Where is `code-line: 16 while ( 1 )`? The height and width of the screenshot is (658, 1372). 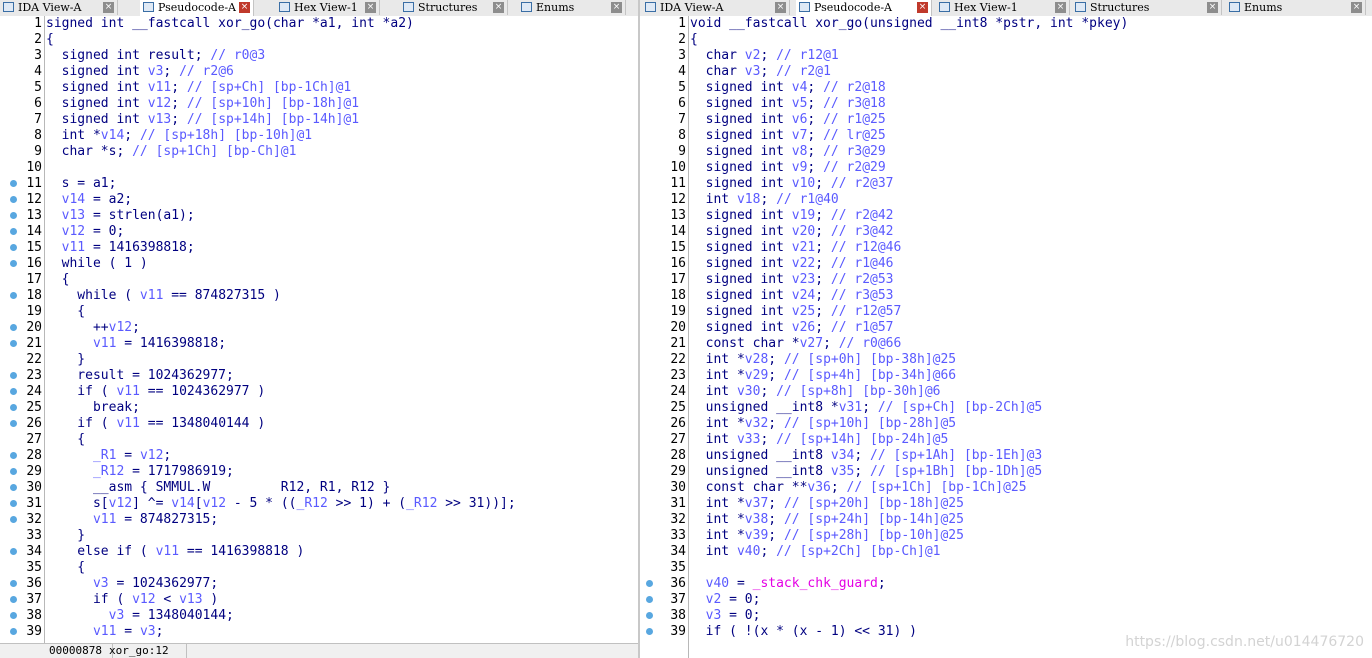
code-line: 16 while ( 1 ) is located at coordinates (319, 264).